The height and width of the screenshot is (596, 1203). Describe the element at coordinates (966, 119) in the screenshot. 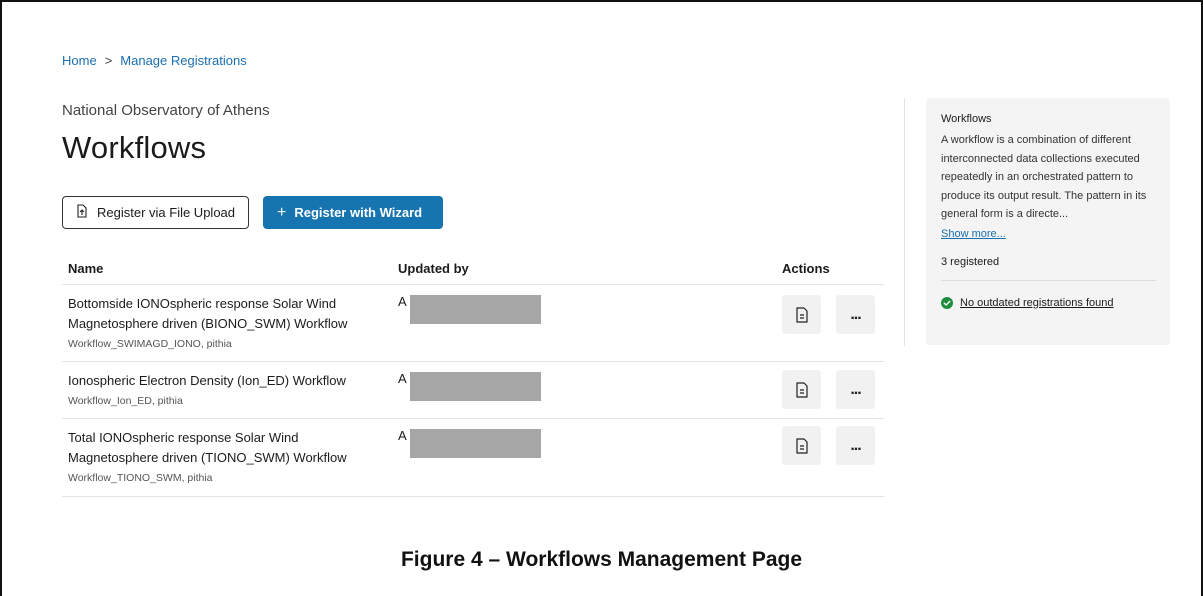

I see `panel-title: Workflows` at that location.